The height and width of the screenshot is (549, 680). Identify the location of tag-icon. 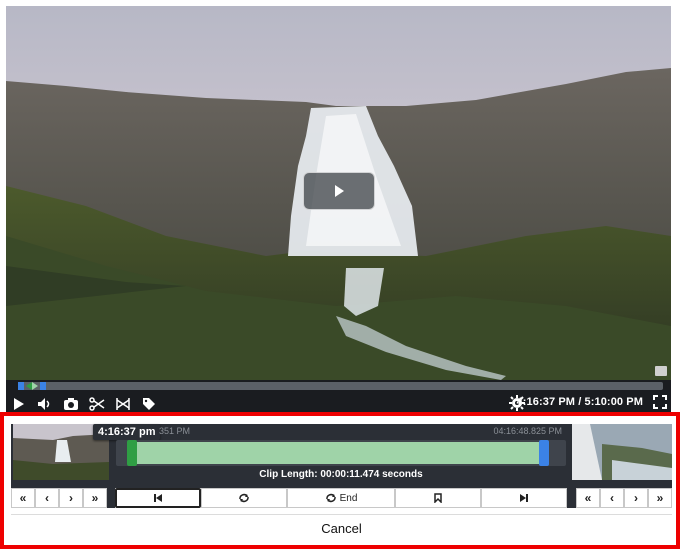
(149, 404).